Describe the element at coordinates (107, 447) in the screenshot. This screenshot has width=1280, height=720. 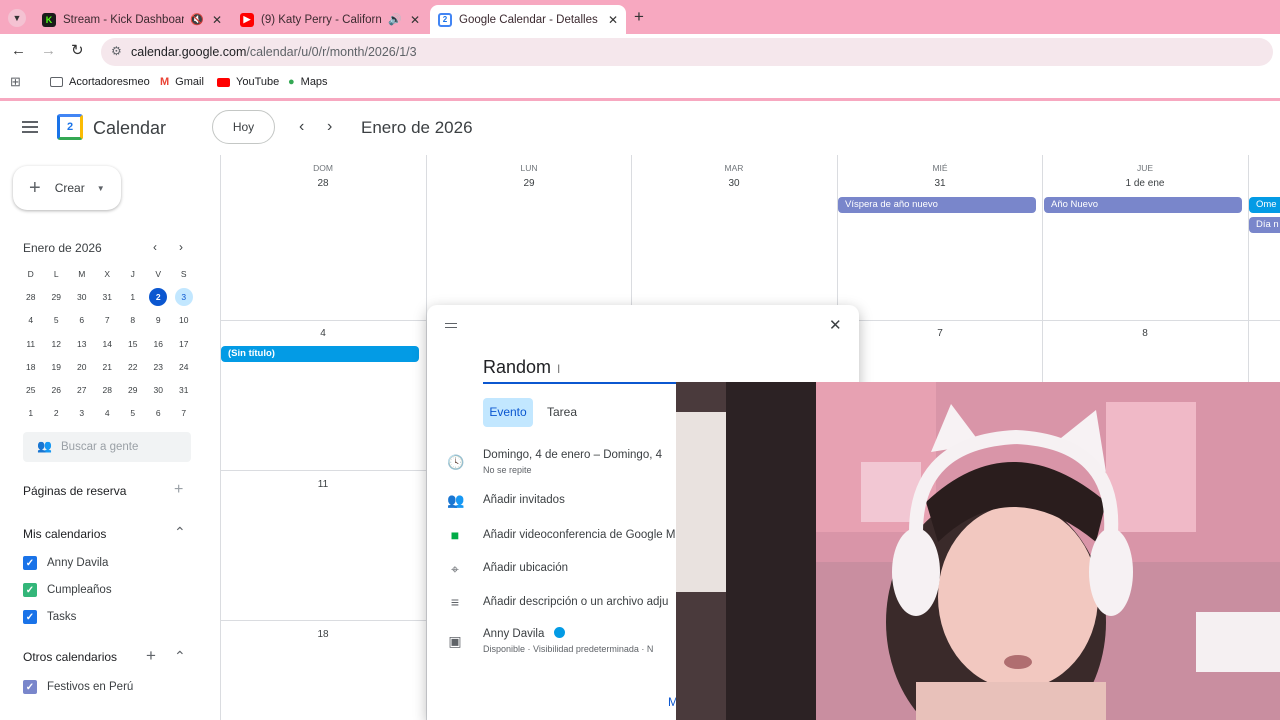
I see `search-people-input: 👥 Buscar a gente` at that location.